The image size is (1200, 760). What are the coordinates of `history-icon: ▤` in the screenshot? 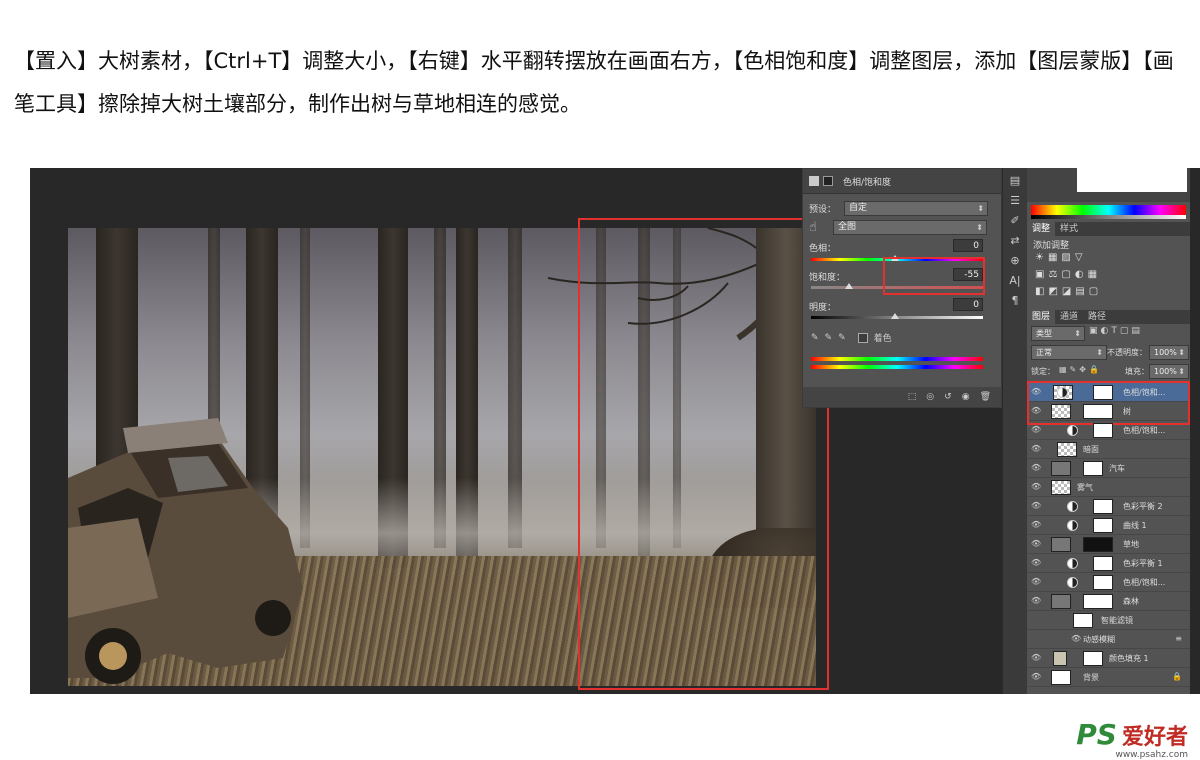 It's located at (1015, 181).